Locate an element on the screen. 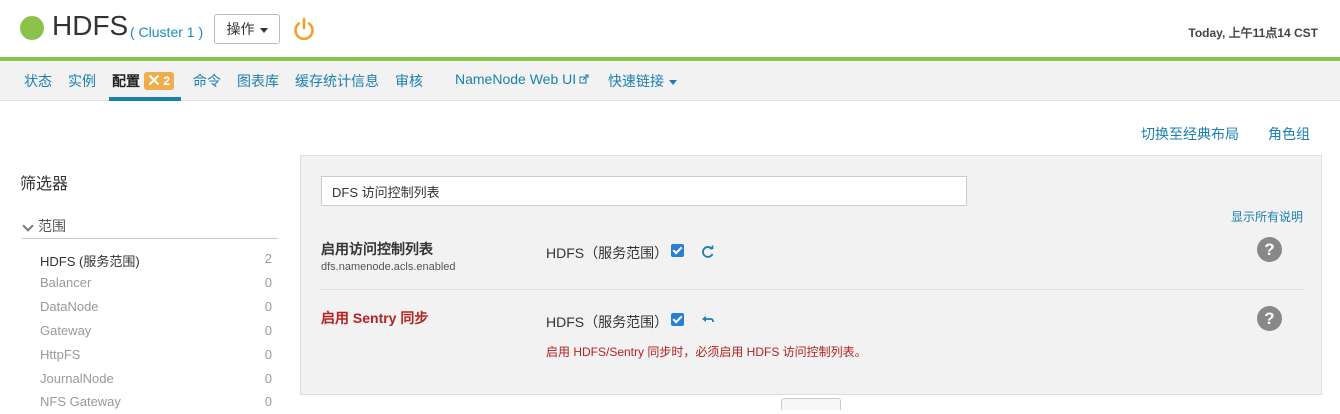  timestamp: Today, 上午11点14 CST is located at coordinates (1253, 33).